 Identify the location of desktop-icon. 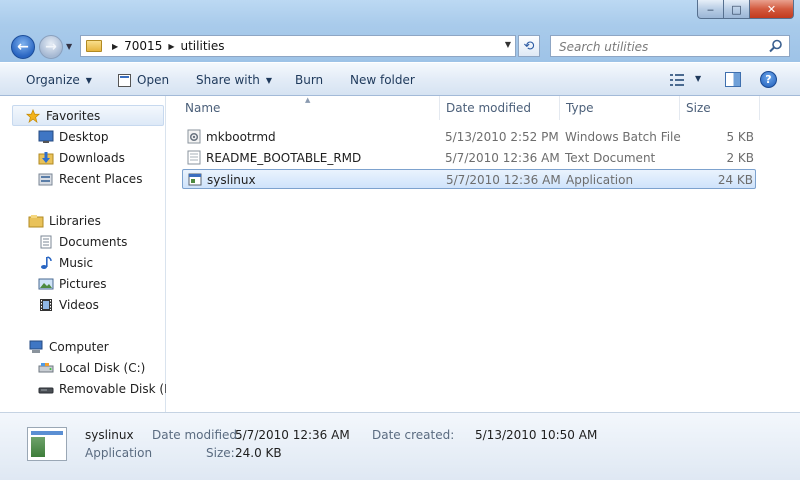
(46, 136).